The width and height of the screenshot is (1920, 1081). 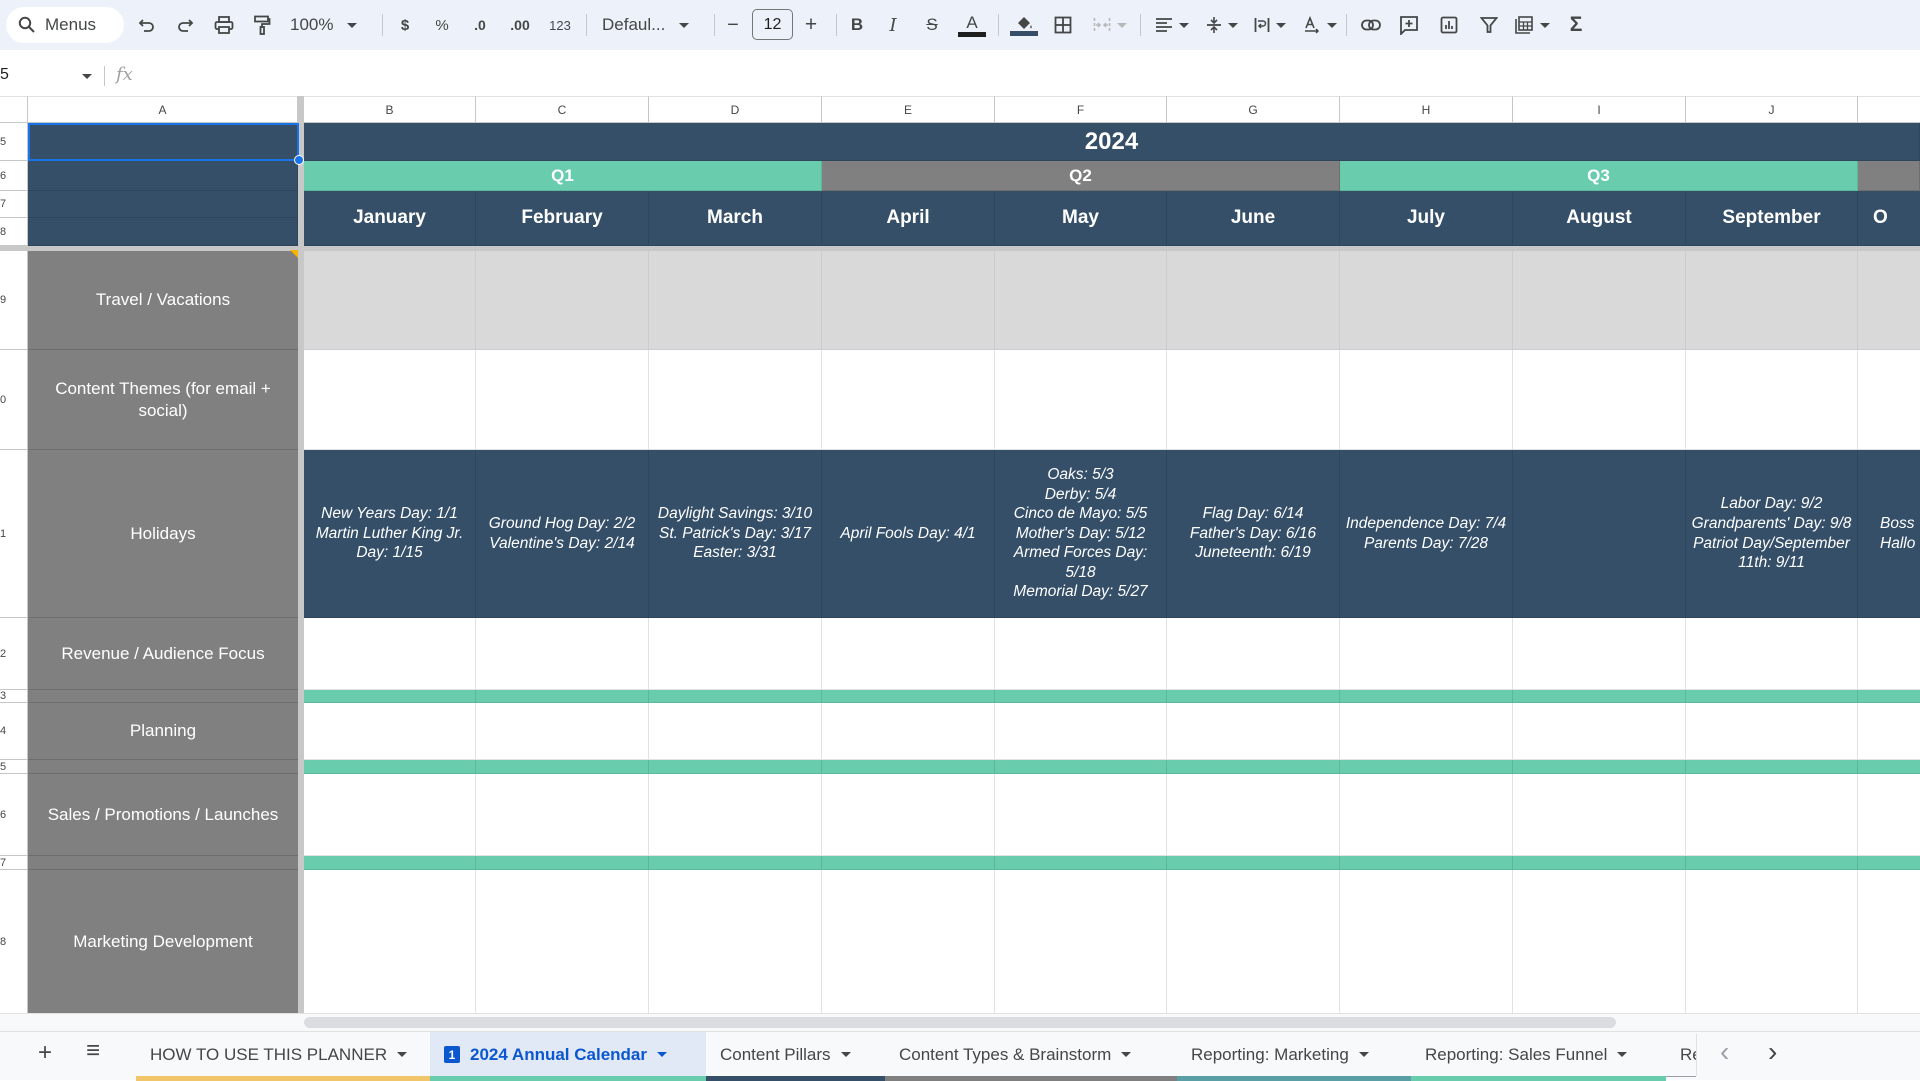 I want to click on holiday-cell: Independence Day: 7/4 Parents Day: 7/28, so click(x=1426, y=534).